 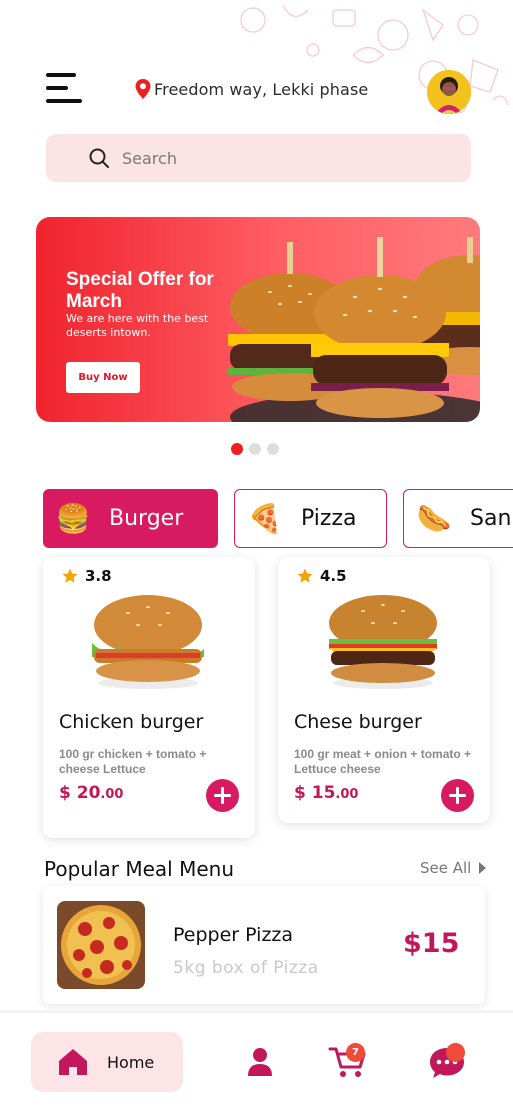 I want to click on see-all-link: See All, so click(x=453, y=868).